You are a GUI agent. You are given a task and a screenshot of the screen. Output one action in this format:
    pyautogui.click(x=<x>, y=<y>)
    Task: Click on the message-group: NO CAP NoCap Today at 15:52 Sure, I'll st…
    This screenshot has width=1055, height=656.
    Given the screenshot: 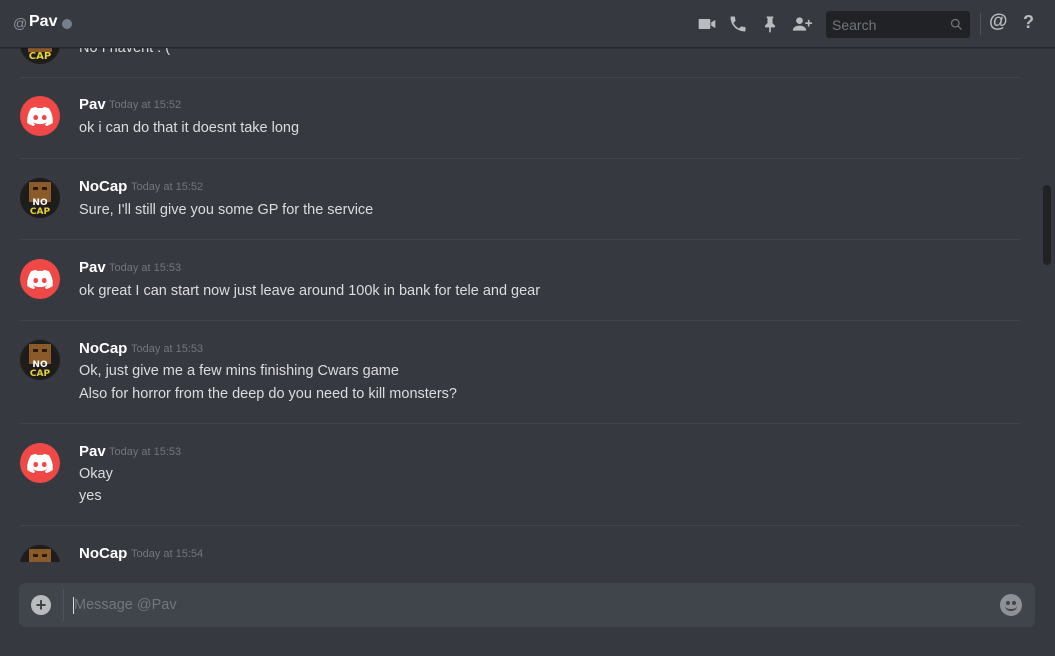 What is the action you would take?
    pyautogui.click(x=520, y=203)
    